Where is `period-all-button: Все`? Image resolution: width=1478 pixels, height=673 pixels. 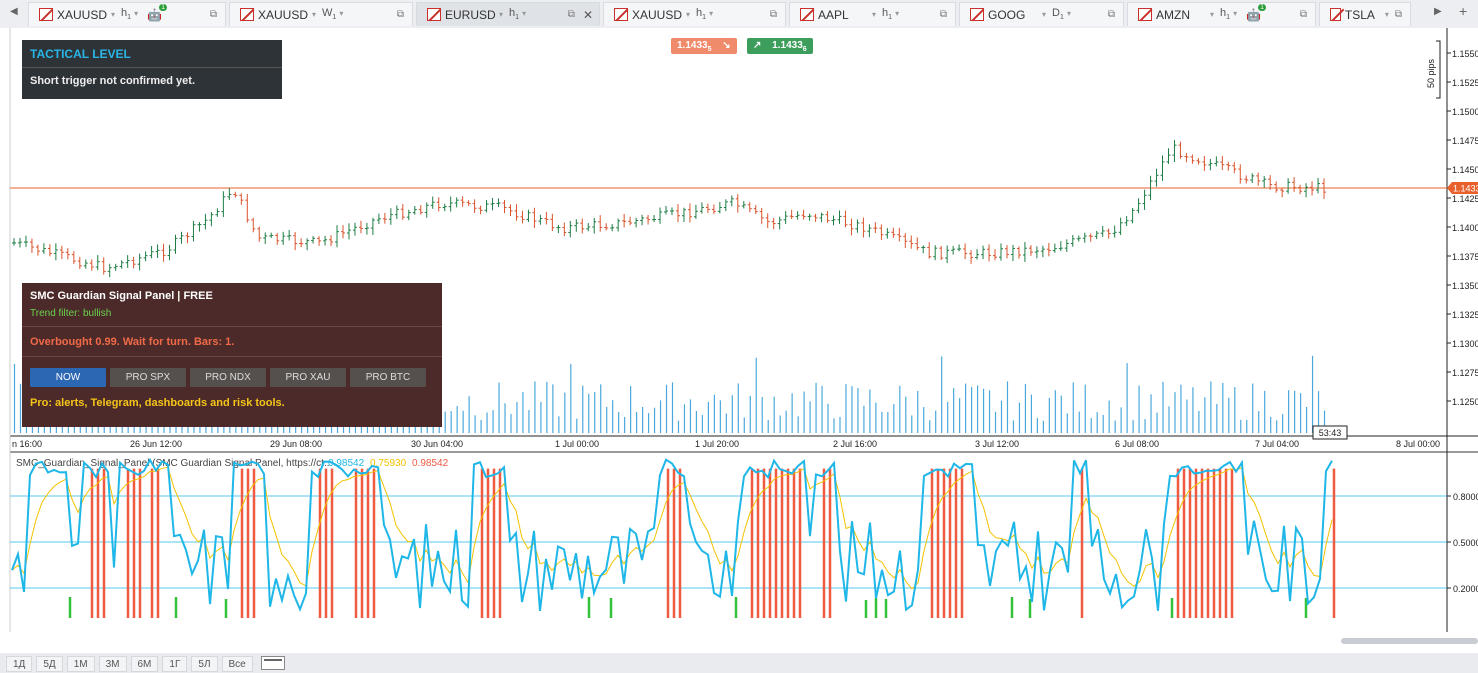 period-all-button: Все is located at coordinates (237, 664).